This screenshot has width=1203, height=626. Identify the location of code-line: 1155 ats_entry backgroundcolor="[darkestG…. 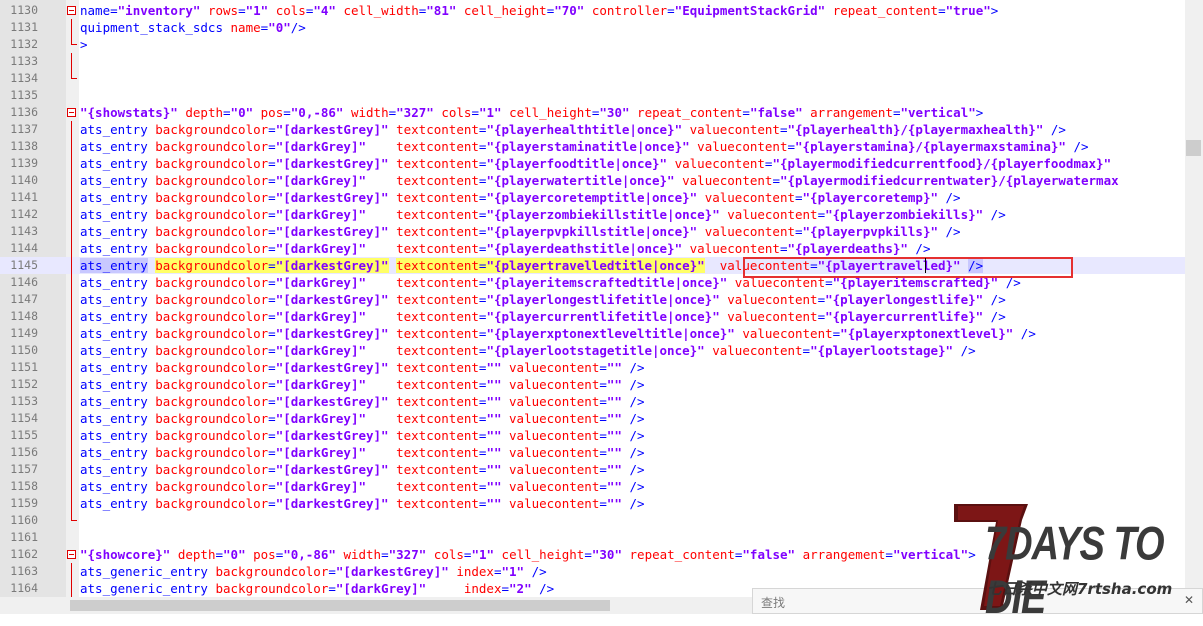
(592, 435).